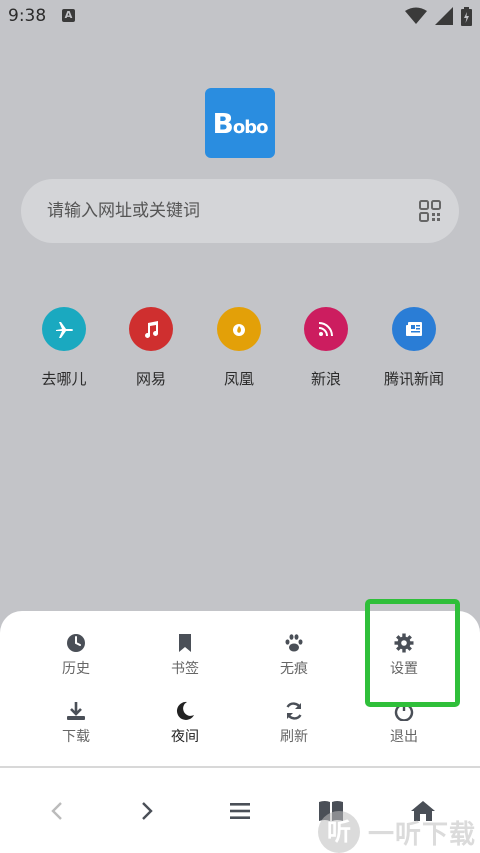 This screenshot has width=480, height=853. What do you see at coordinates (238, 379) in the screenshot?
I see `shortcut-label: 凤凰` at bounding box center [238, 379].